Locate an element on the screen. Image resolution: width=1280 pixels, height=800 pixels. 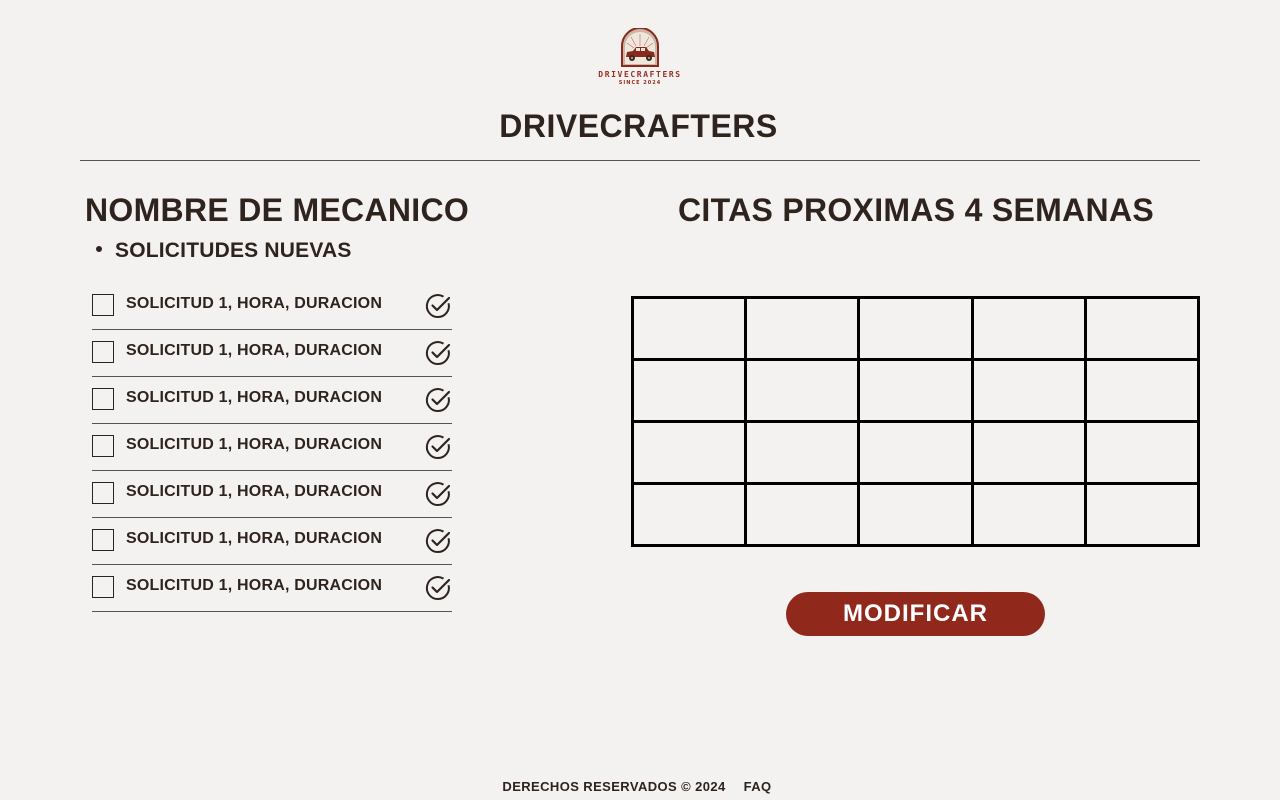
brand-logo: DRIVECRAFTERS SINCE 2024 is located at coordinates (640, 61).